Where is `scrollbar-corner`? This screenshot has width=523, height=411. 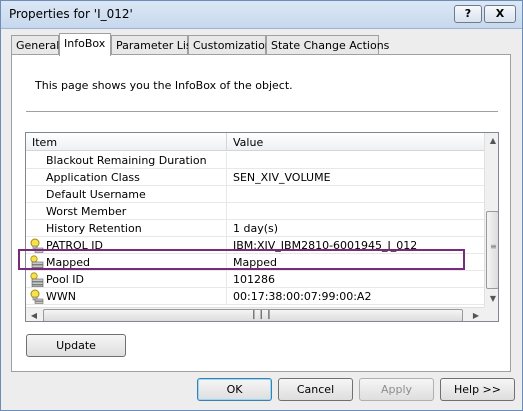 scrollbar-corner is located at coordinates (491, 314).